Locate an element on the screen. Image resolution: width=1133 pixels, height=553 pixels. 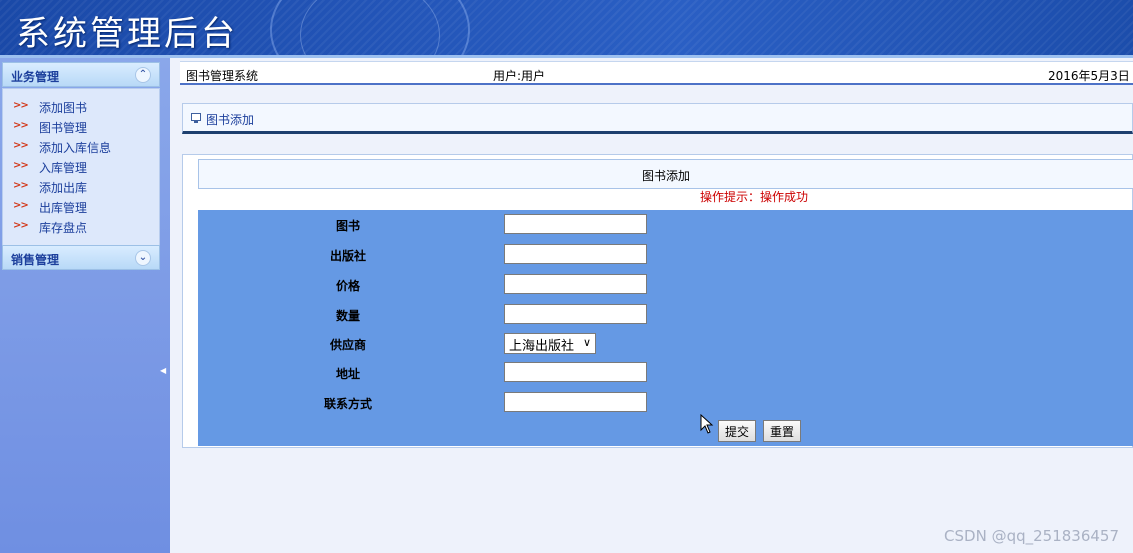
expand-down-icon: ⌄ is located at coordinates (143, 258).